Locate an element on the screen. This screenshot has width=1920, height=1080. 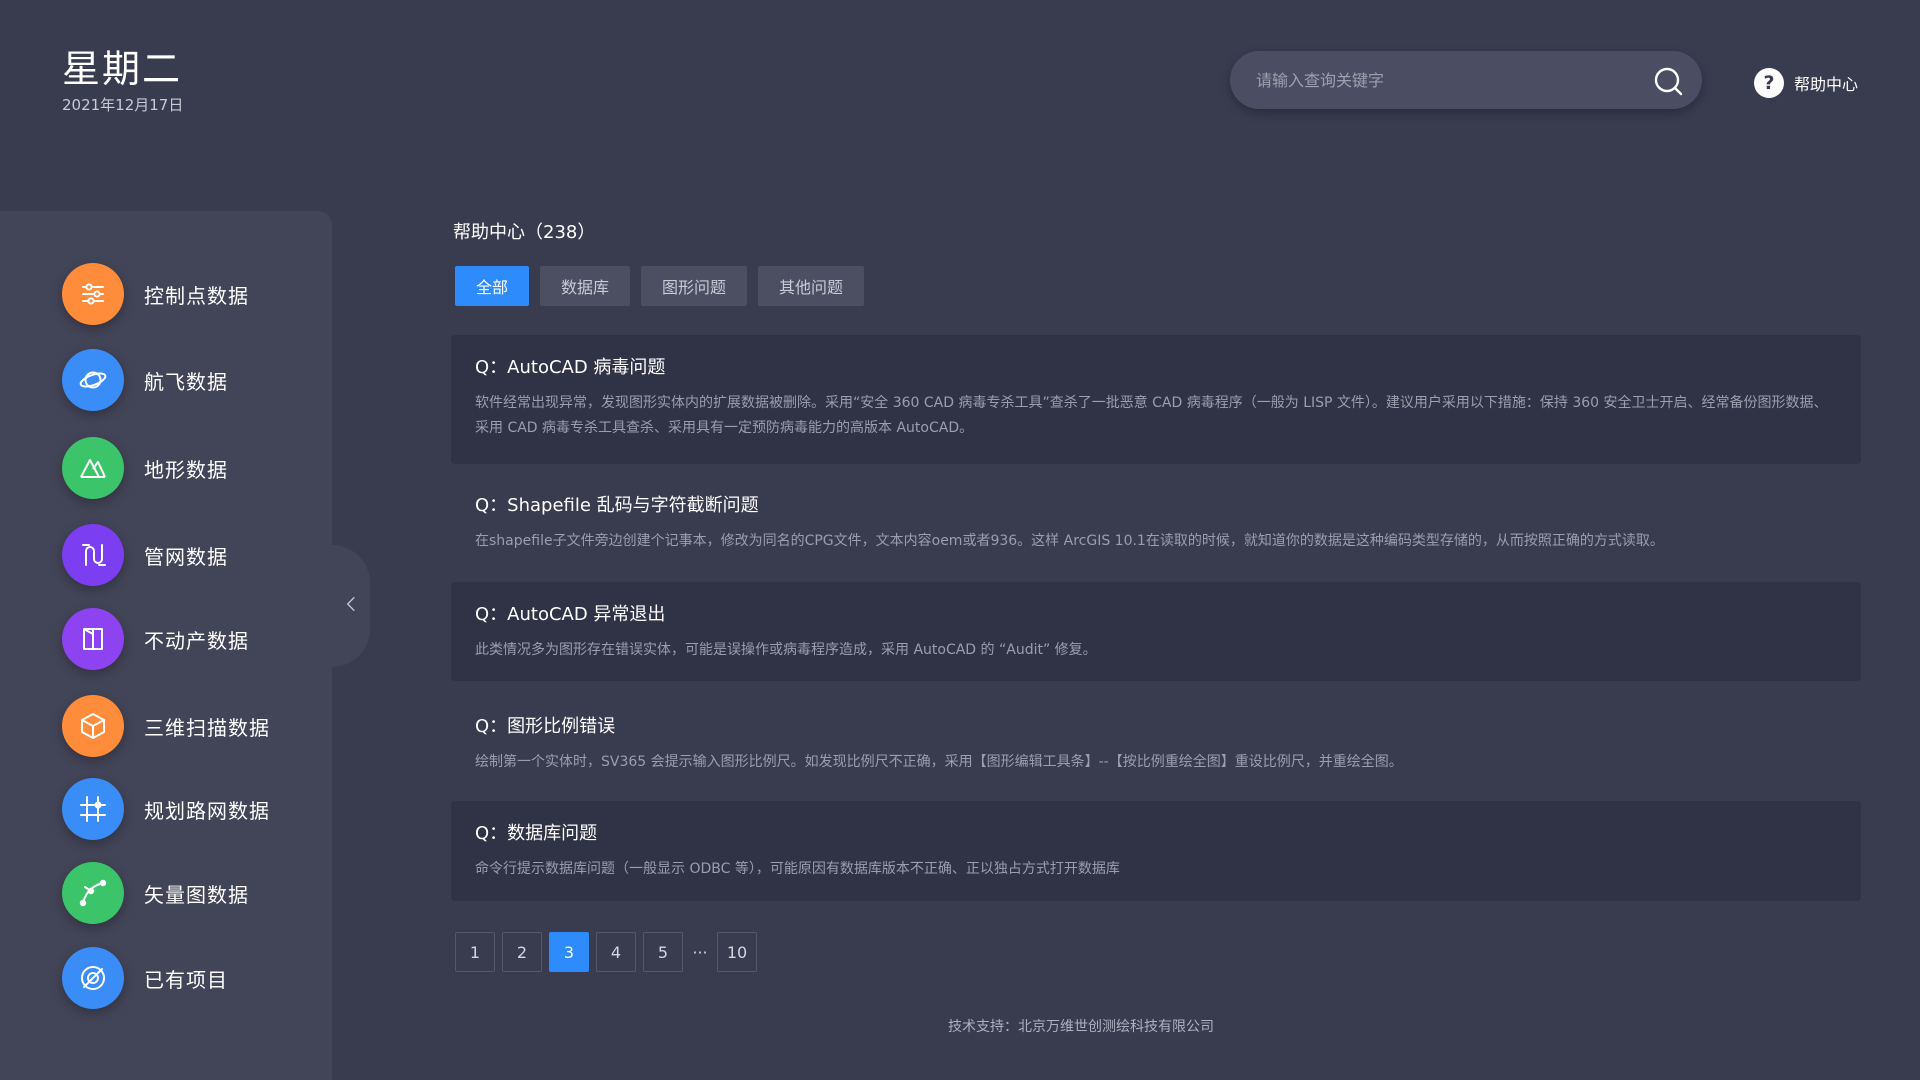
sidebar-item-real-estate: 不动产数据 is located at coordinates (155, 639).